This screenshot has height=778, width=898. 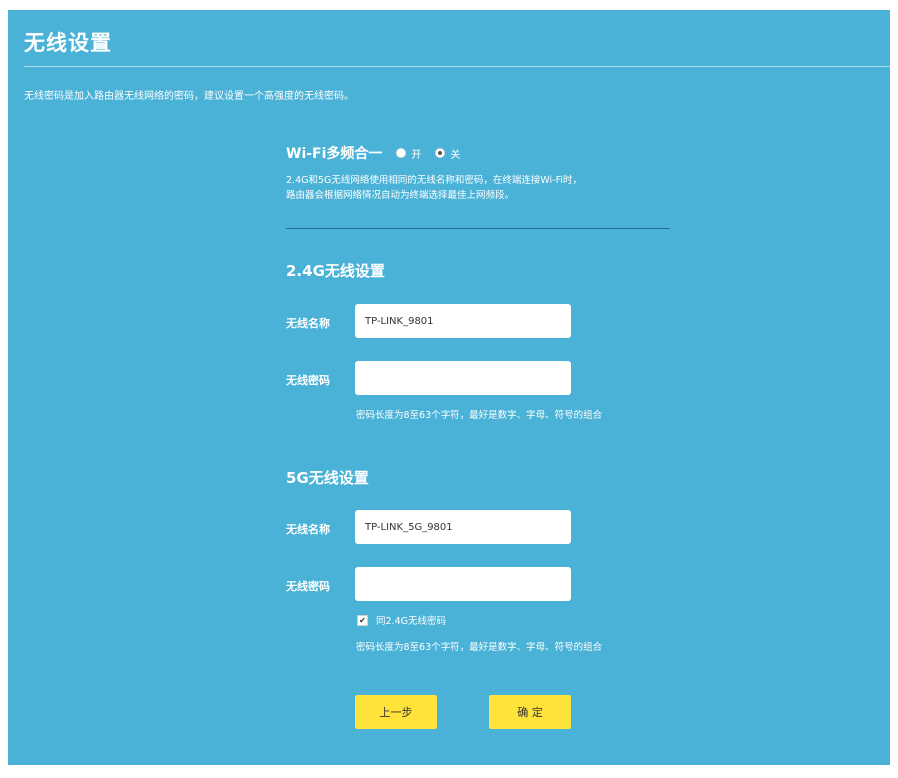 What do you see at coordinates (411, 620) in the screenshot?
I see `same-password-label: 同2.4G无线密码` at bounding box center [411, 620].